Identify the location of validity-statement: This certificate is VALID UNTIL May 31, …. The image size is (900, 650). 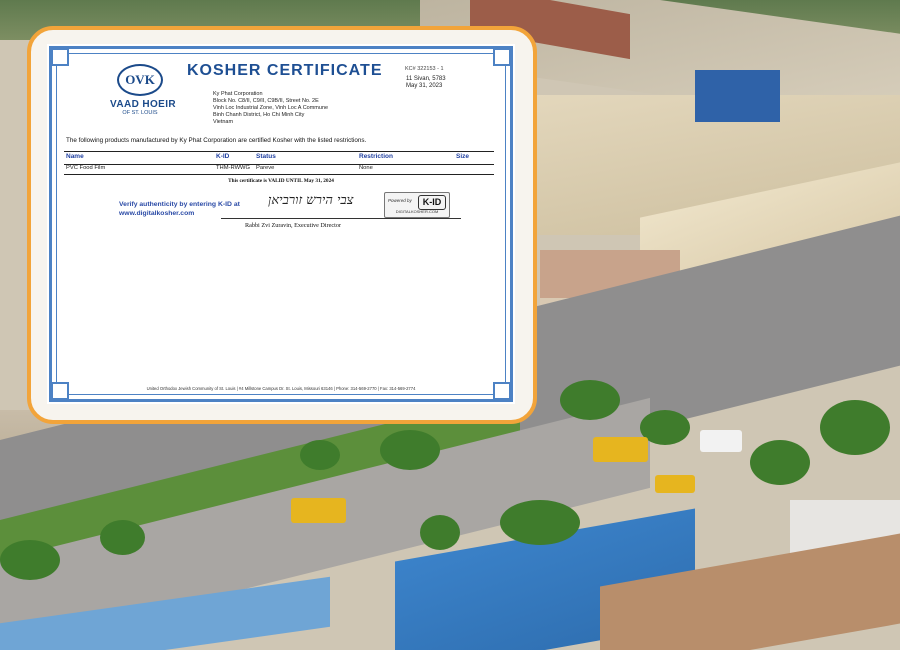
(281, 181).